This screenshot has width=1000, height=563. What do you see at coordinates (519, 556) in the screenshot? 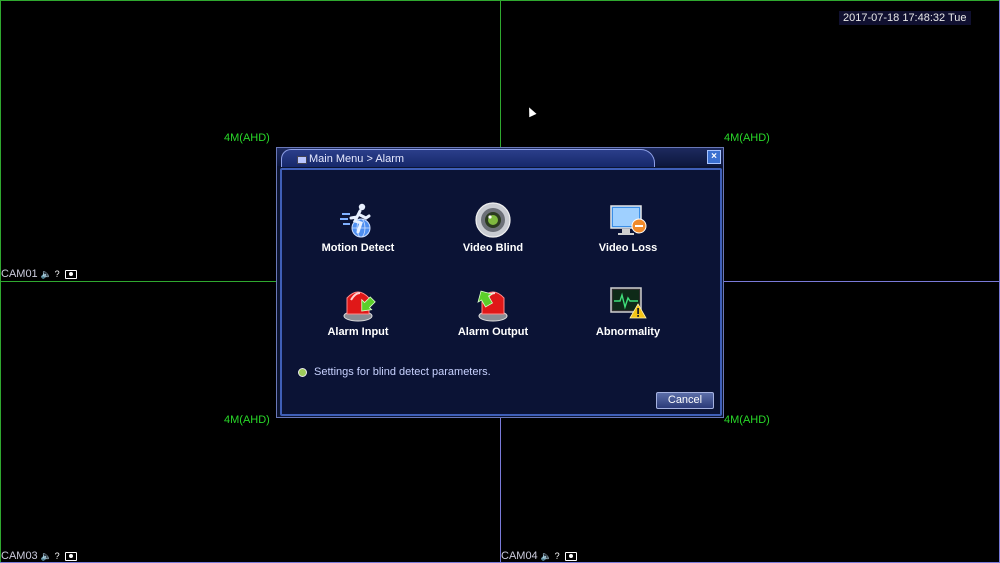
I see `camera-name: CAM04` at bounding box center [519, 556].